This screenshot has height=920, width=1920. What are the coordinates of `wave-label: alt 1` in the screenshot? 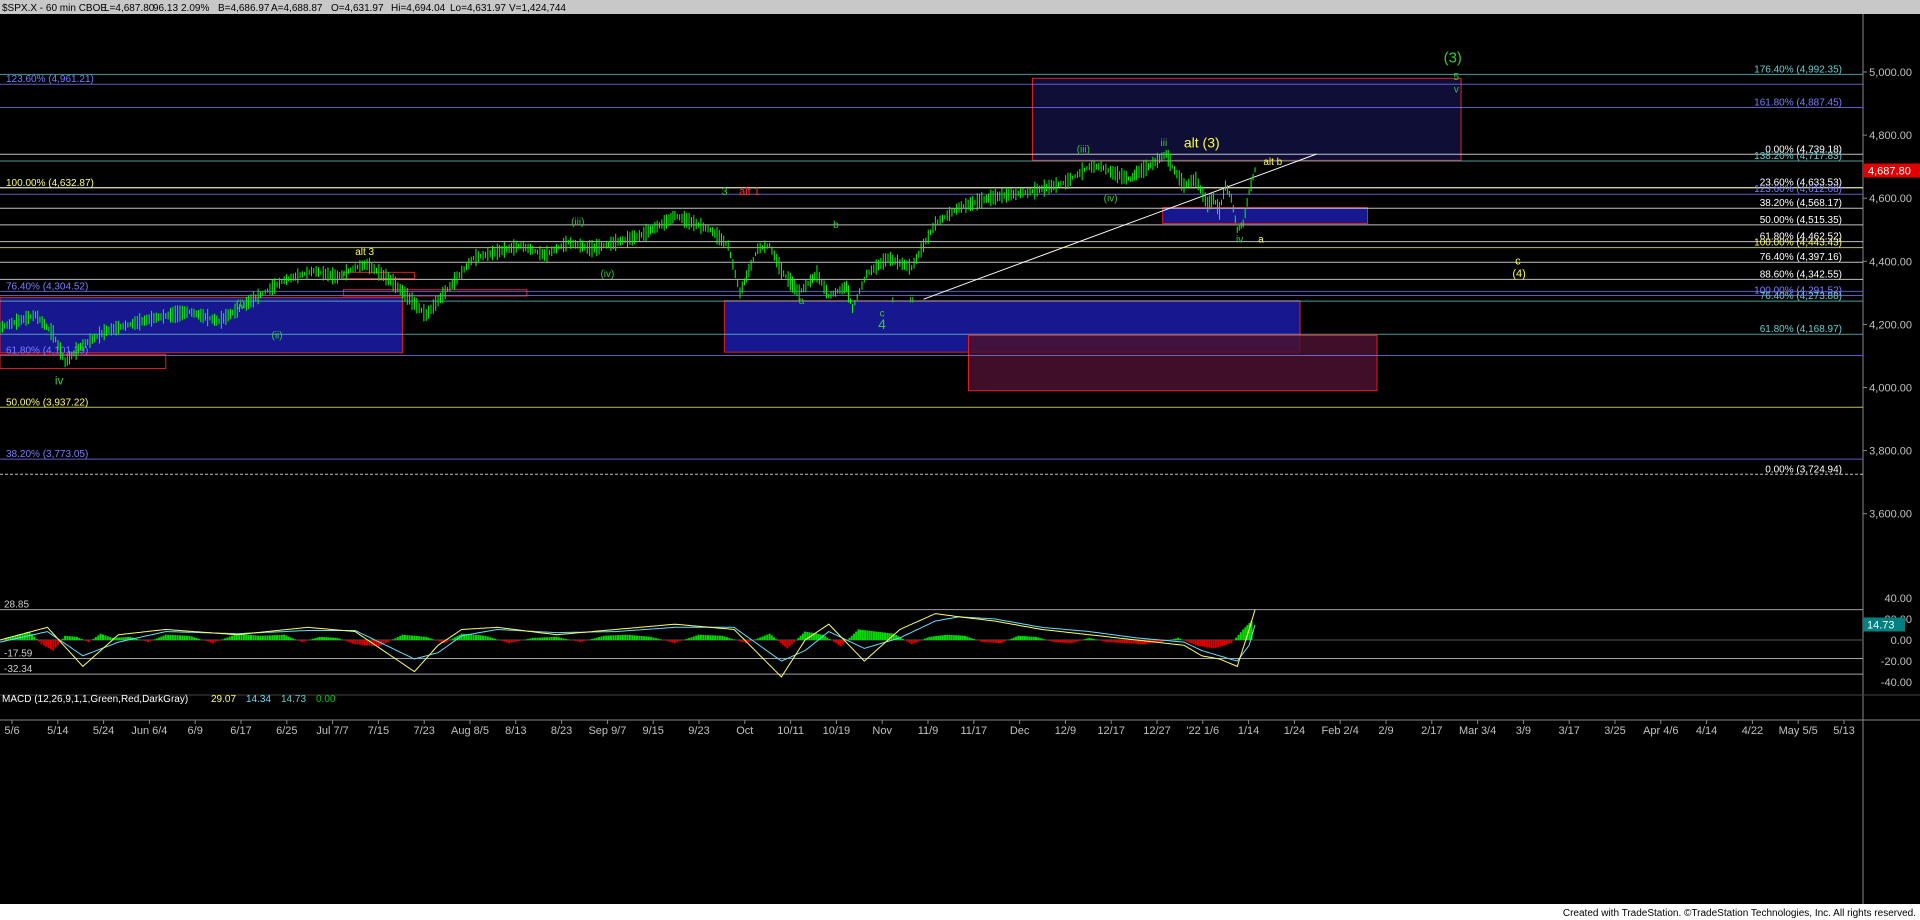 It's located at (749, 192).